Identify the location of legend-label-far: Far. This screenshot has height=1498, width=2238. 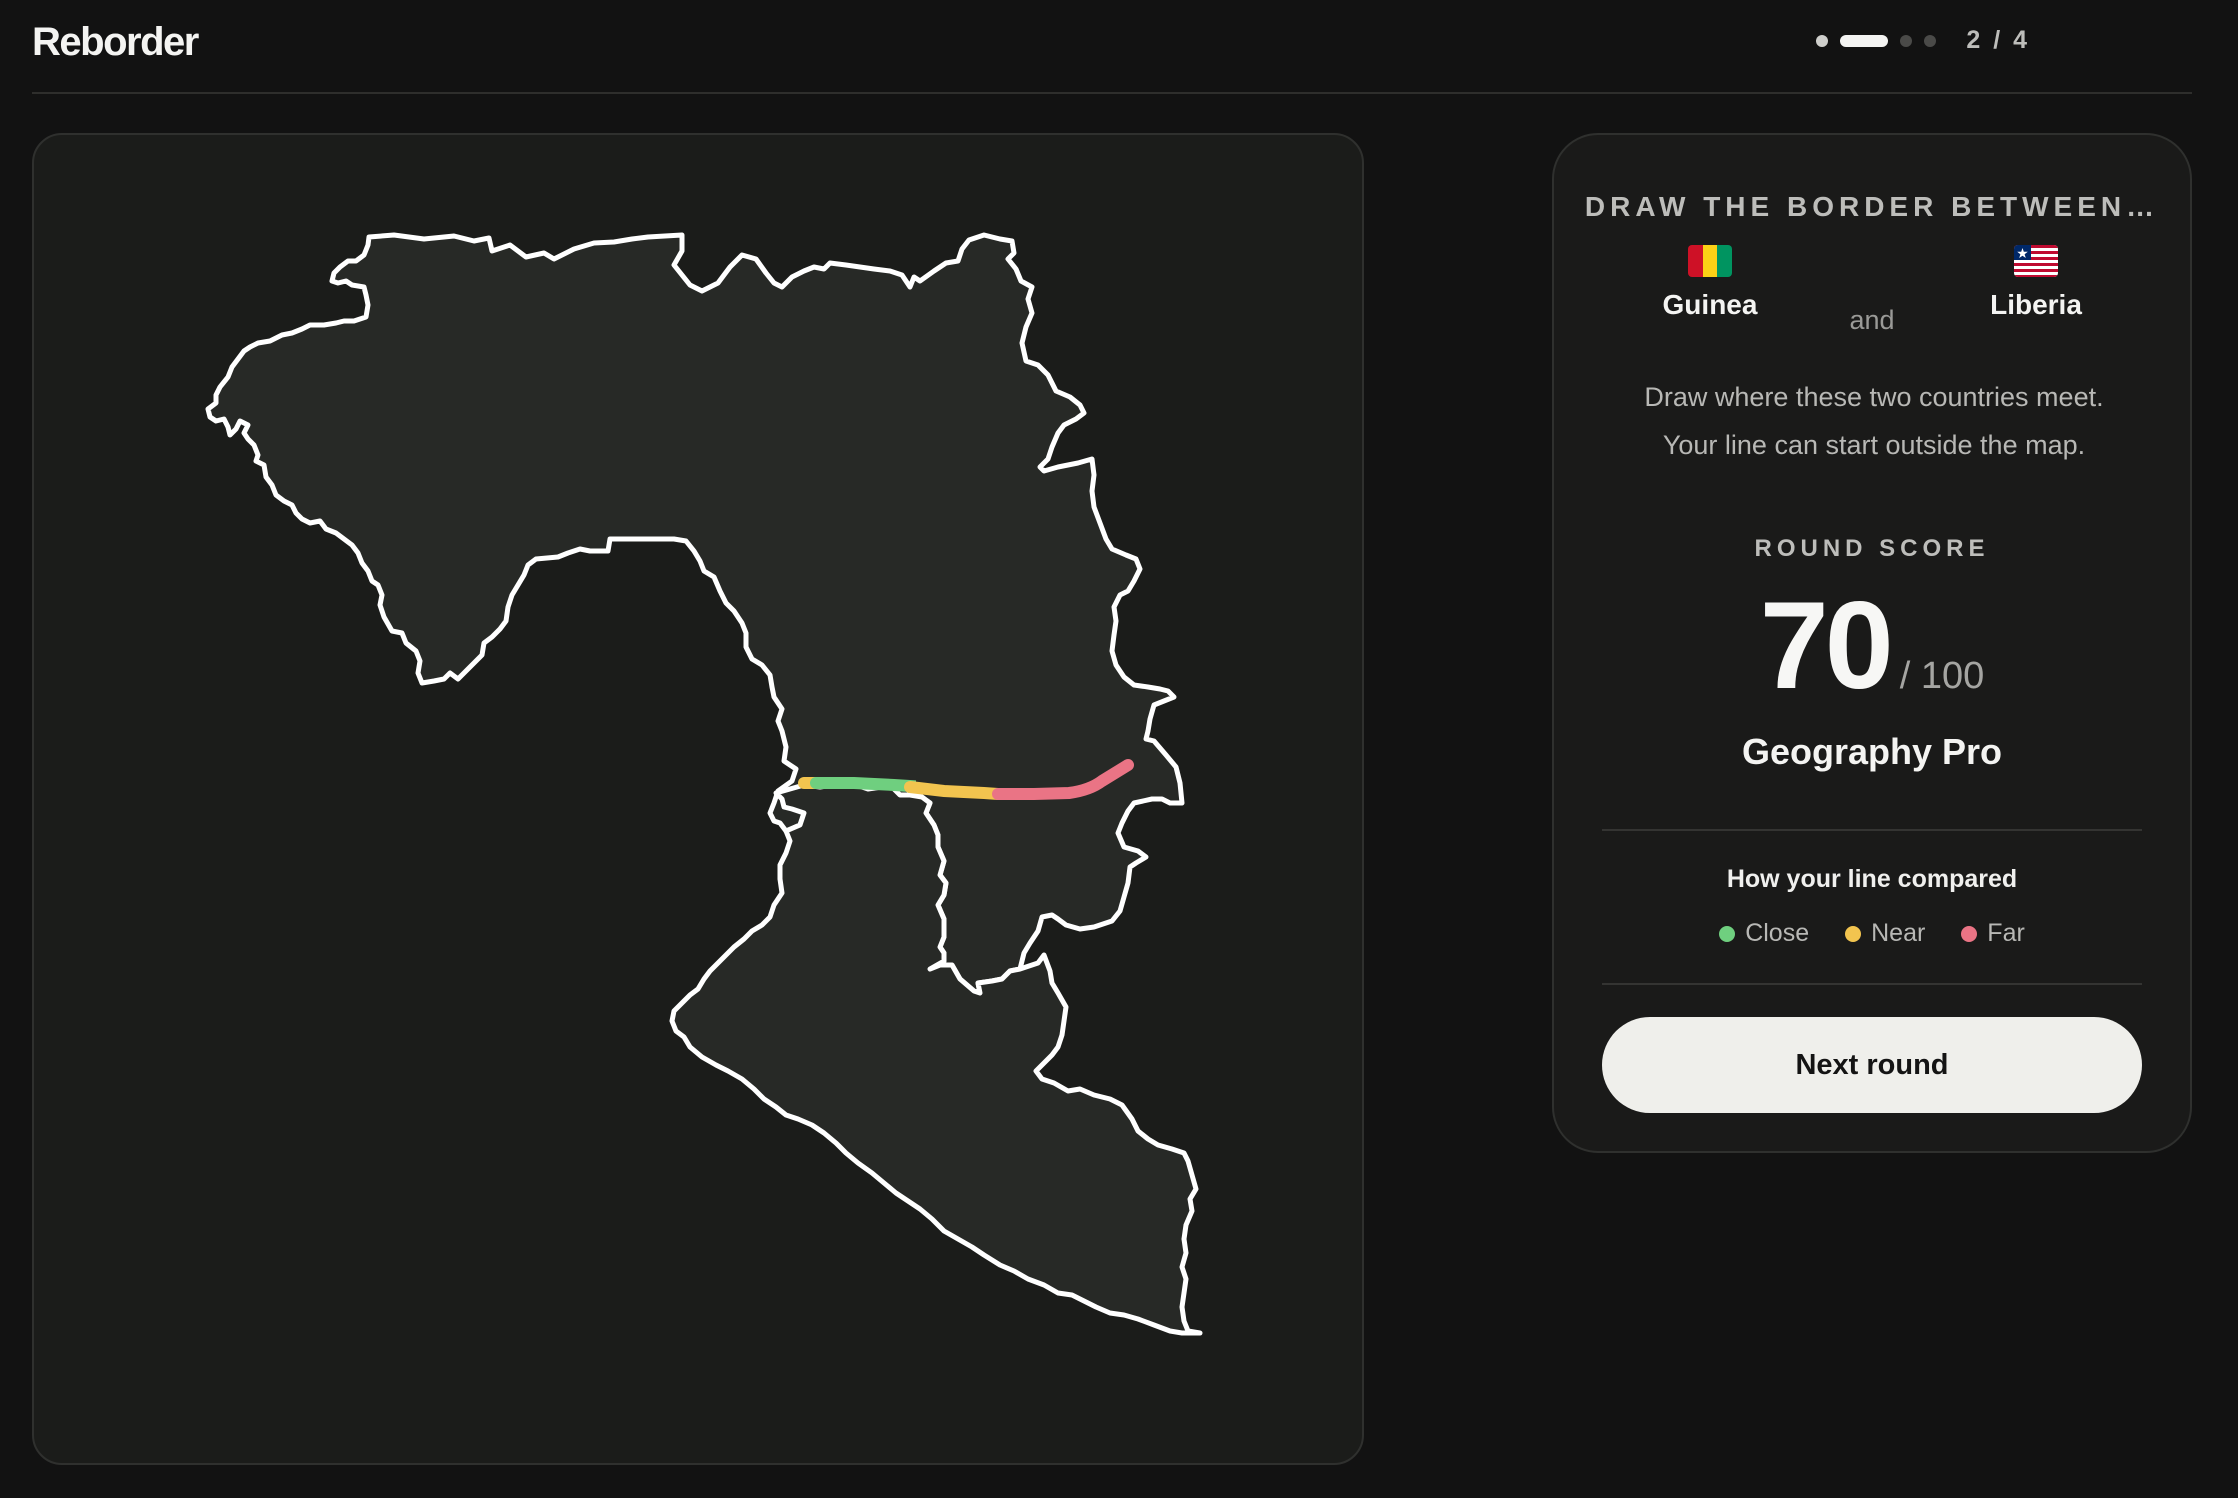
(2006, 933).